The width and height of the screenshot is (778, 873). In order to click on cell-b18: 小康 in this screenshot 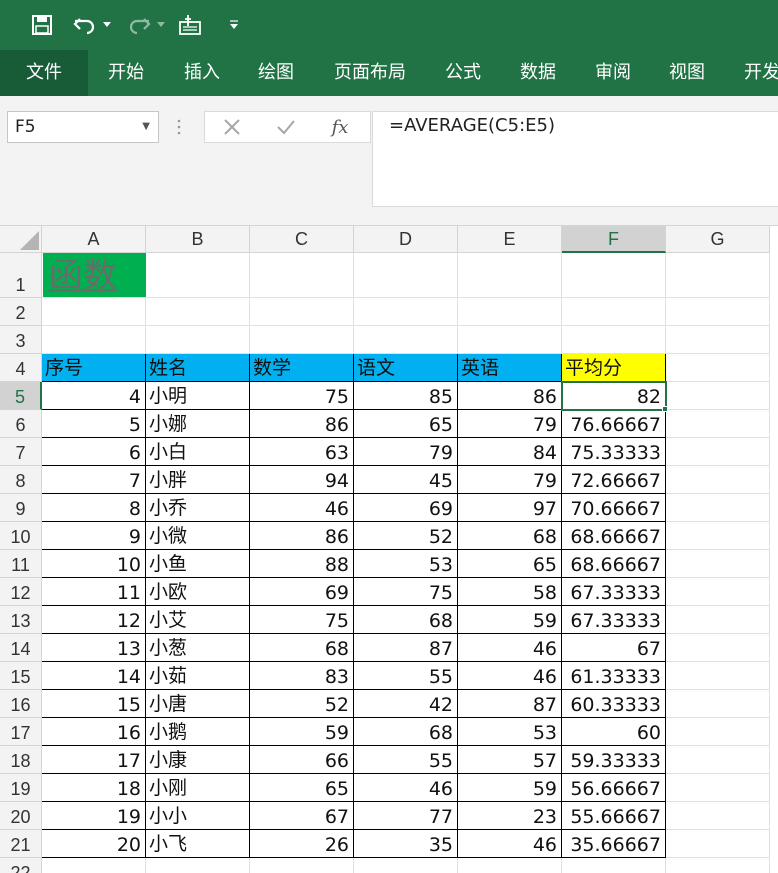, I will do `click(198, 760)`.